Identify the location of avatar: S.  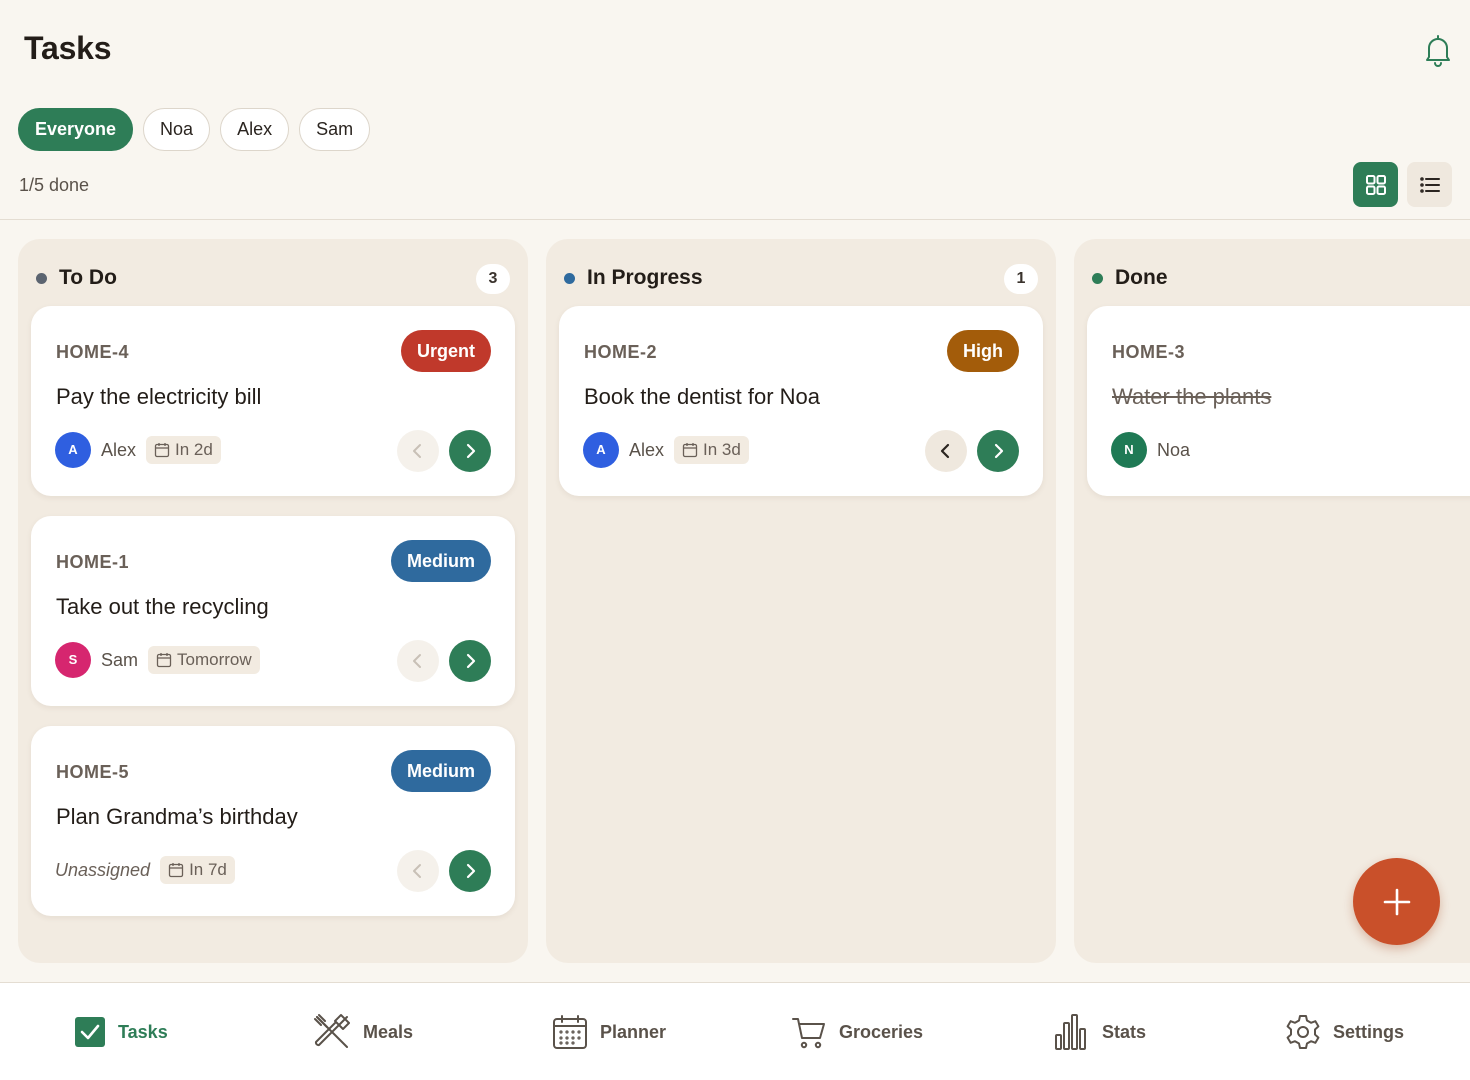
(73, 660).